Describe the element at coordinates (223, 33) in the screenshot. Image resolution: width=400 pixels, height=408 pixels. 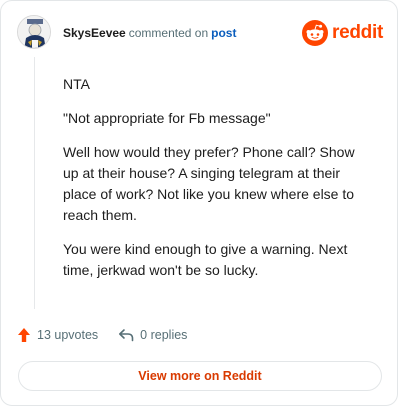
I see `post-link: post` at that location.